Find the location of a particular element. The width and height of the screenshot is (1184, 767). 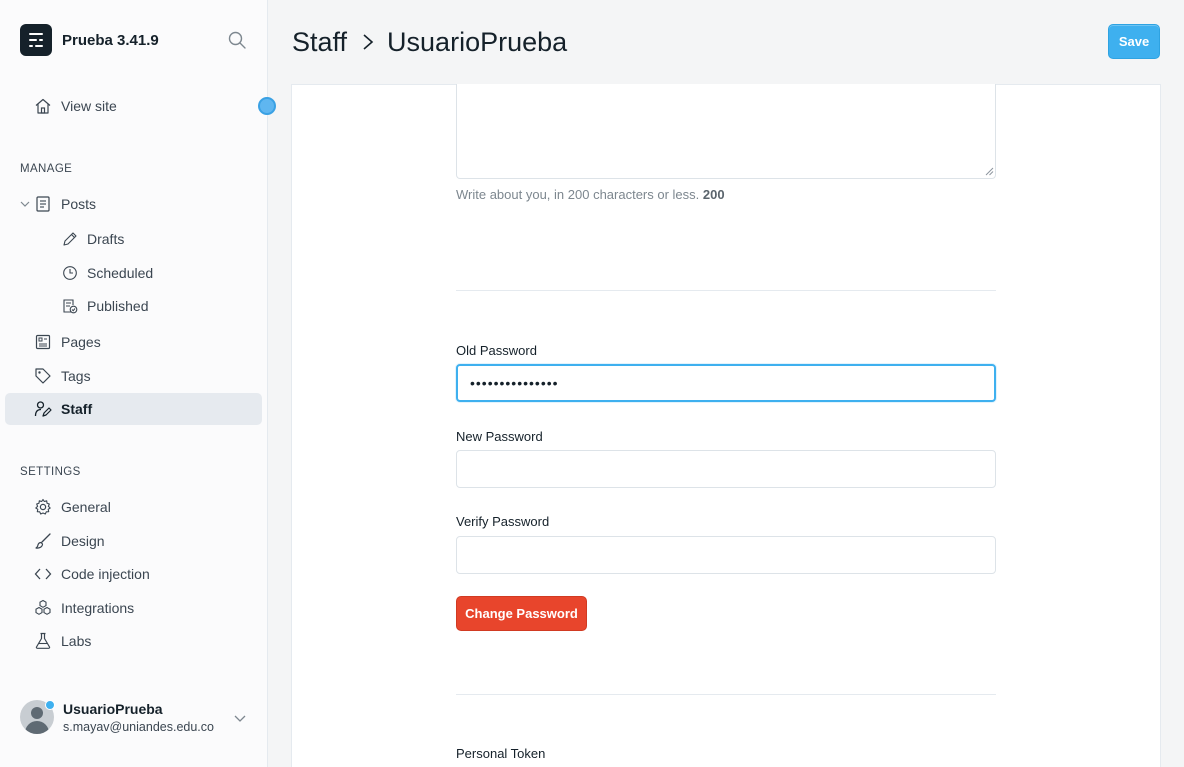

gear-icon is located at coordinates (43, 506).